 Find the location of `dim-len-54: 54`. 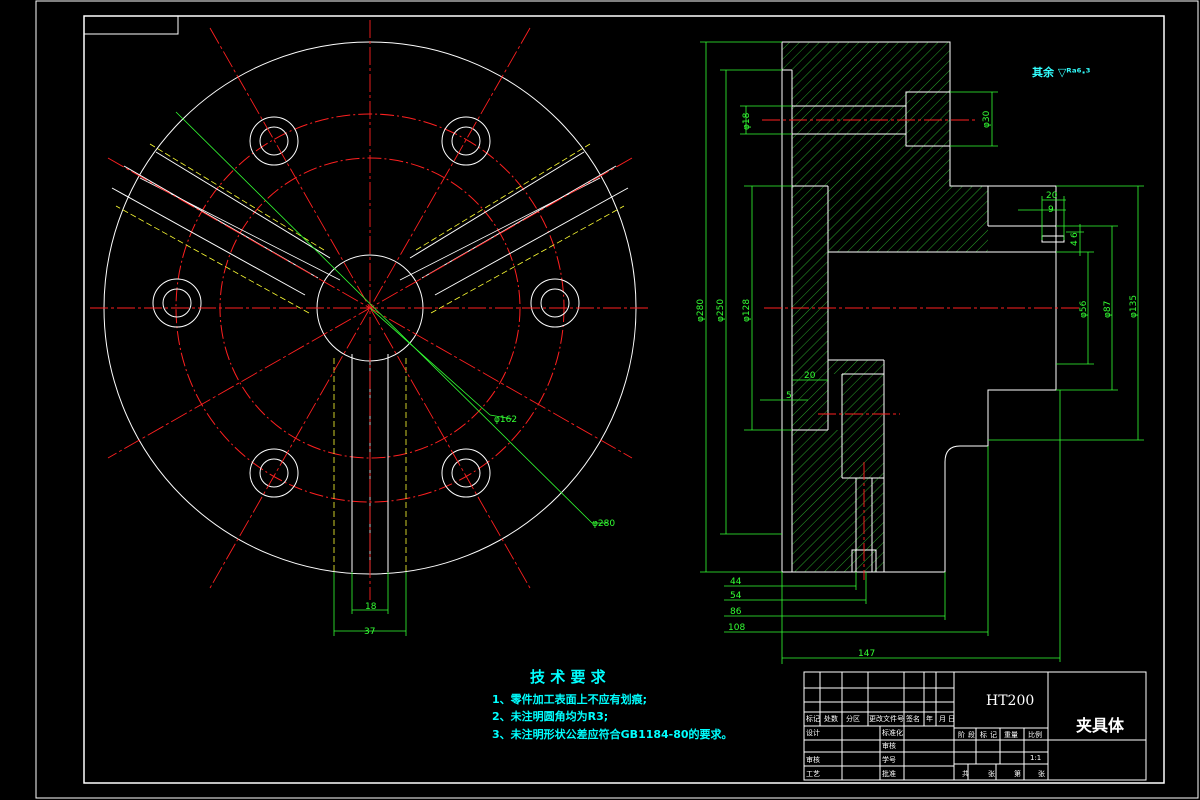

dim-len-54: 54 is located at coordinates (736, 596).